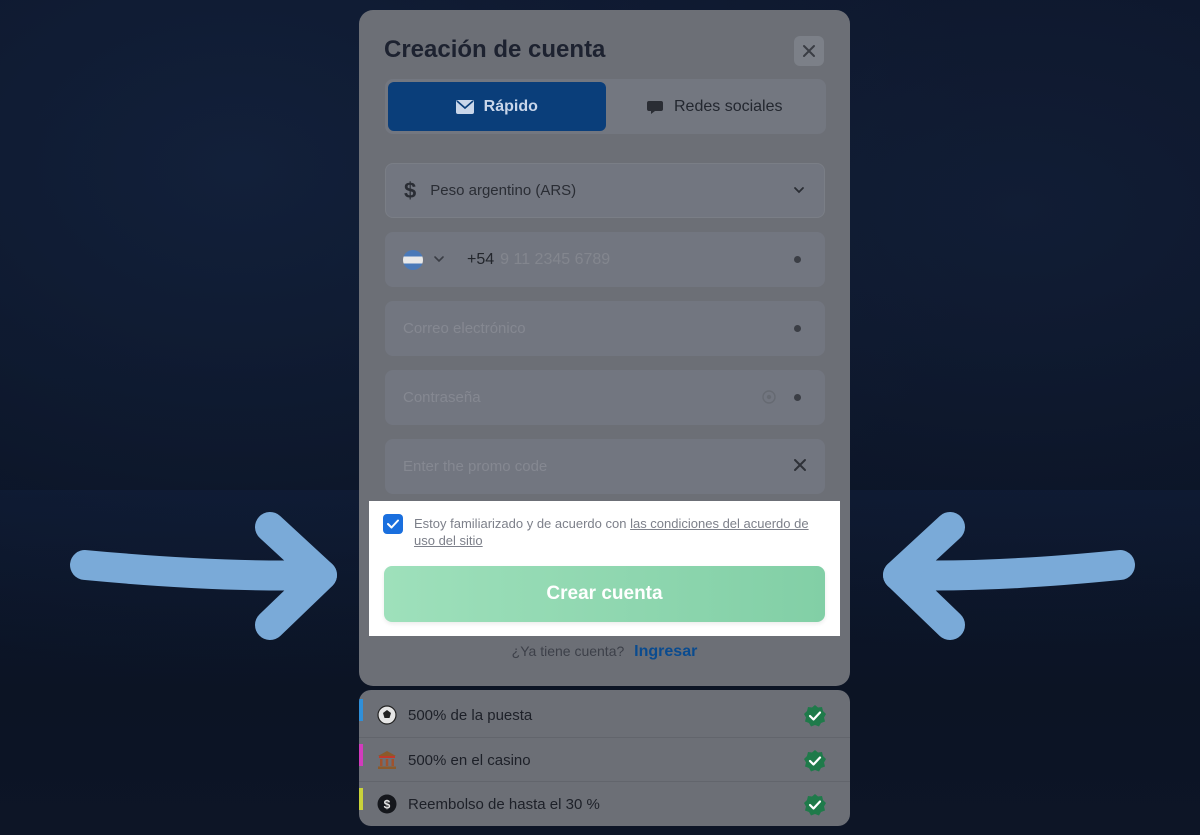  What do you see at coordinates (604, 803) in the screenshot?
I see `list-item: $ Reembolso de hasta el 30 %` at bounding box center [604, 803].